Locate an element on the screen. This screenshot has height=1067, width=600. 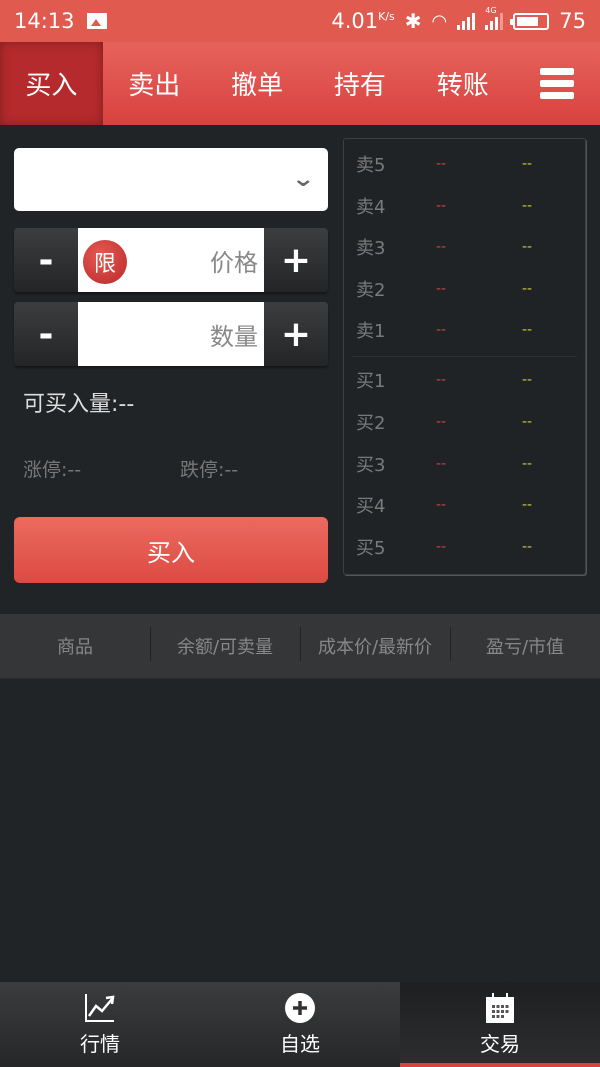
limit-down-price: 跌停:-- is located at coordinates (209, 470).